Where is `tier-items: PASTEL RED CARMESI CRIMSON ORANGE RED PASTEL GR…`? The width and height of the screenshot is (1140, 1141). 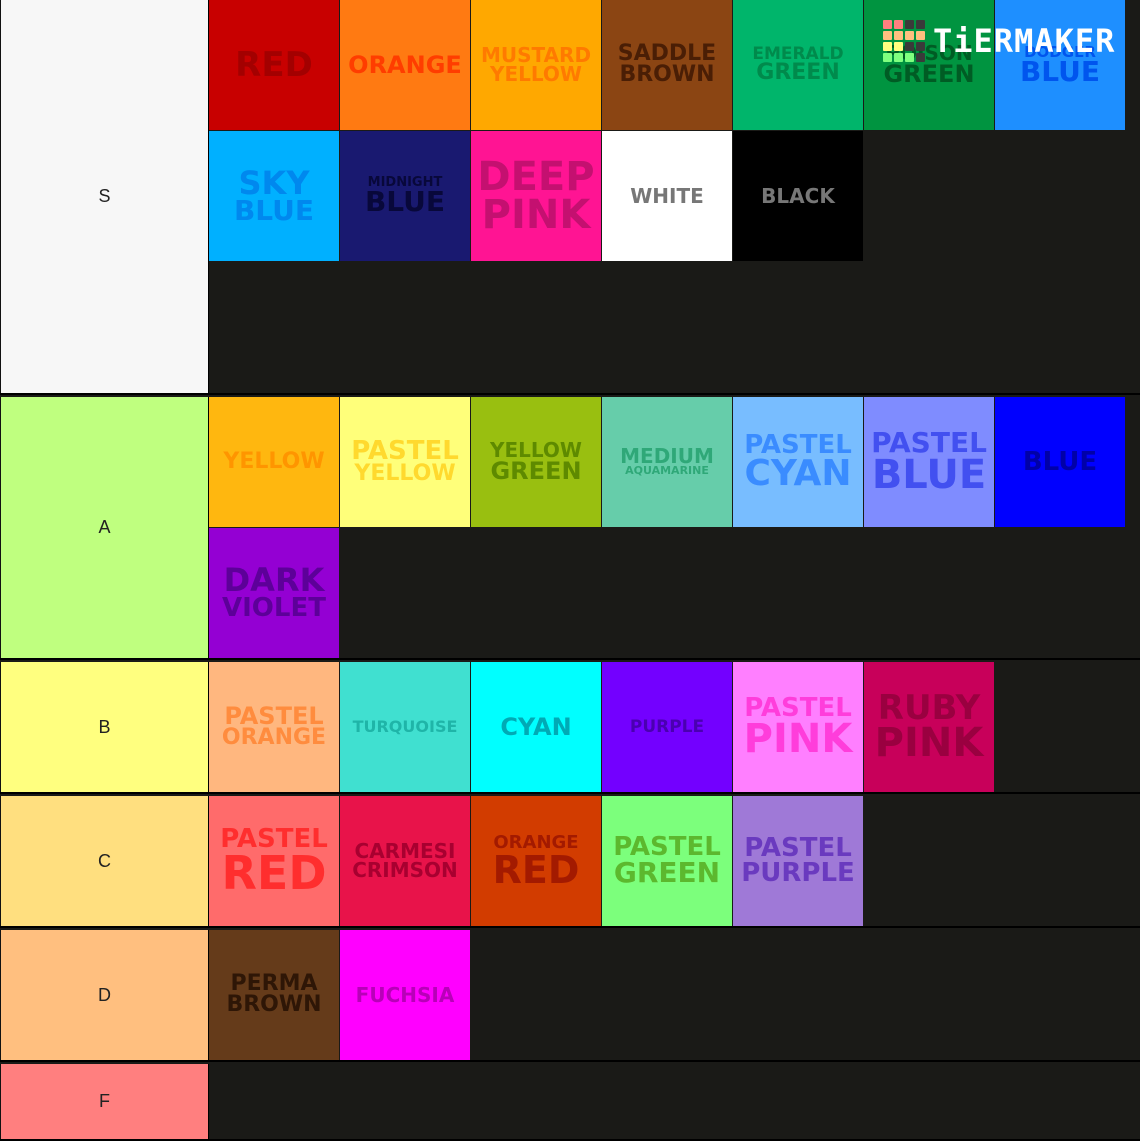
tier-items: PASTEL RED CARMESI CRIMSON ORANGE RED PASTEL GR… is located at coordinates (674, 861).